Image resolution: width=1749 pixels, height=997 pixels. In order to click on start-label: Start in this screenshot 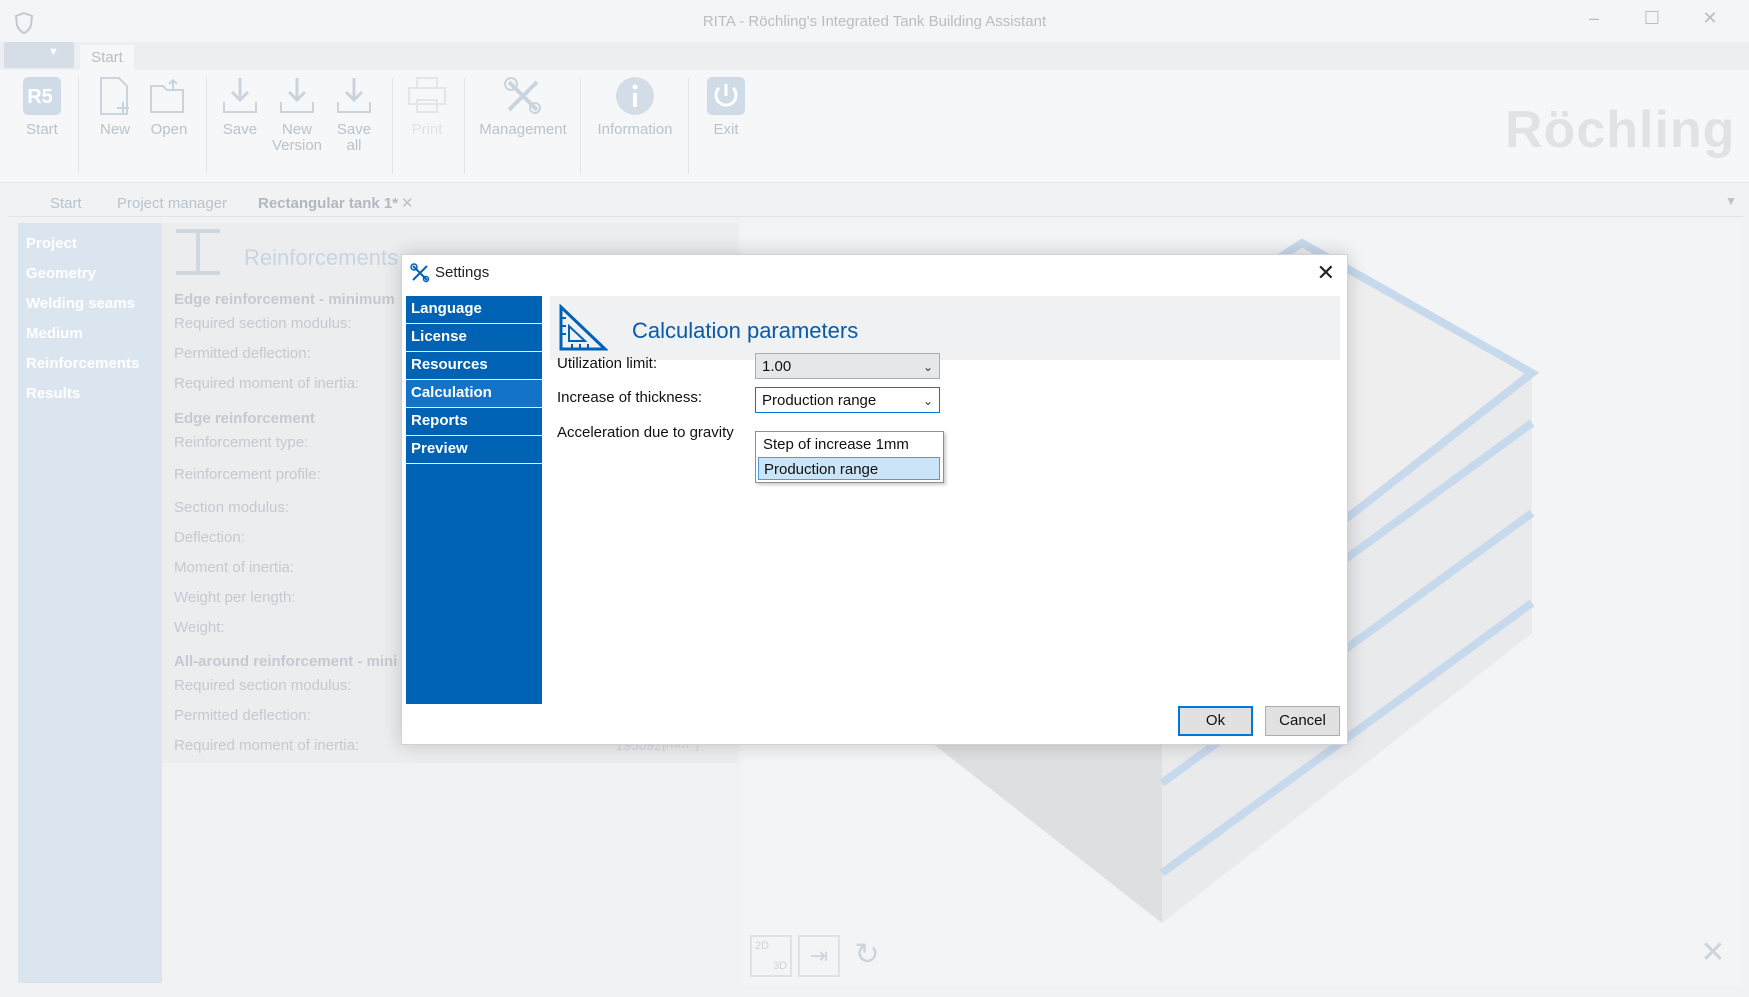, I will do `click(42, 129)`.